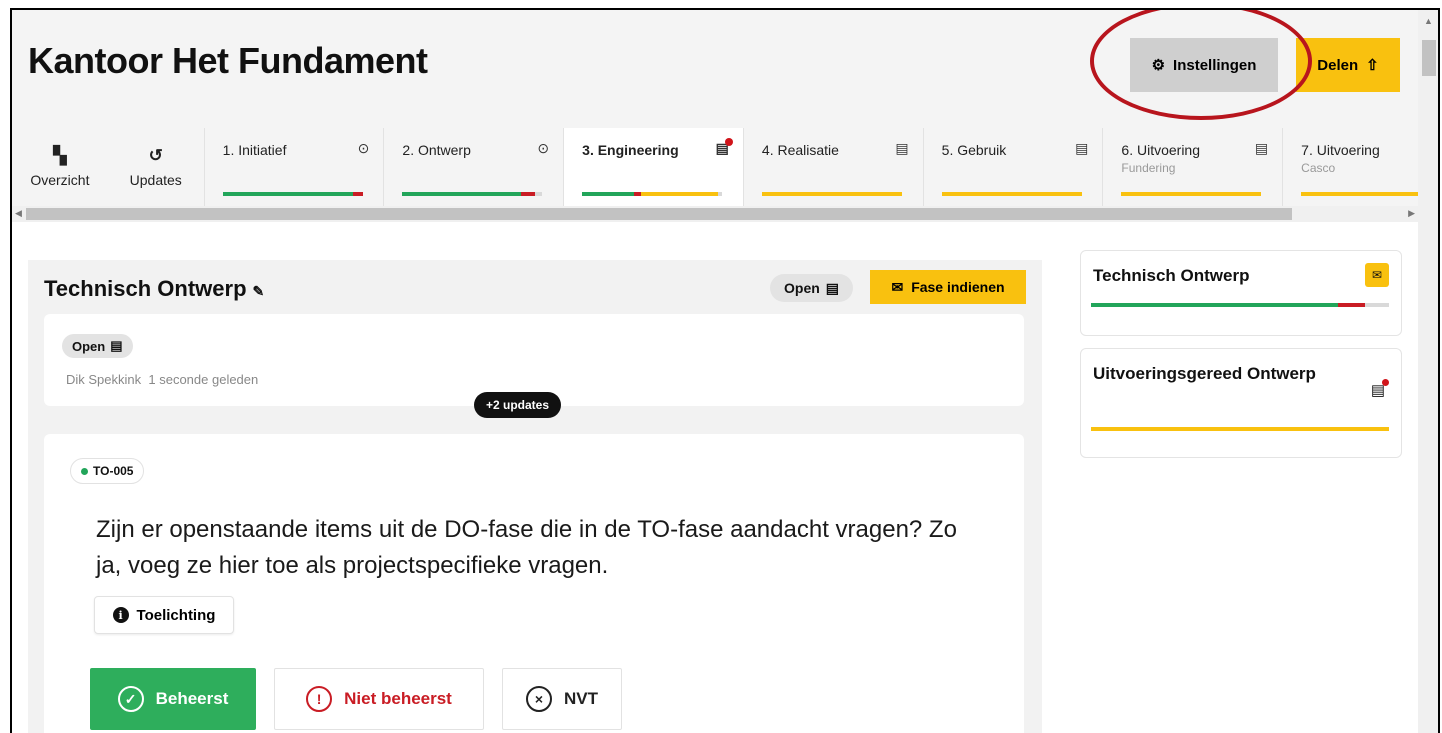  What do you see at coordinates (518, 405) in the screenshot?
I see `more-updates-button: +2 updates` at bounding box center [518, 405].